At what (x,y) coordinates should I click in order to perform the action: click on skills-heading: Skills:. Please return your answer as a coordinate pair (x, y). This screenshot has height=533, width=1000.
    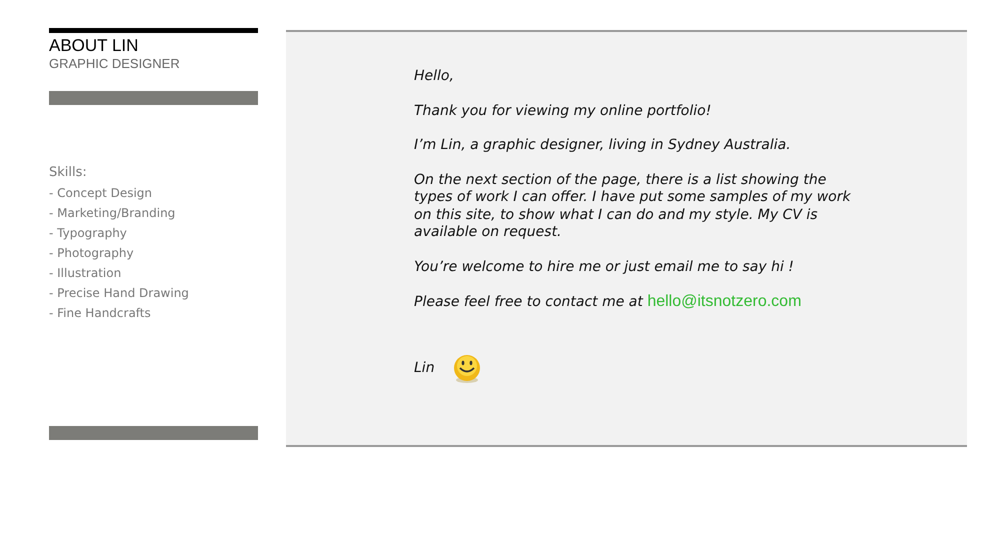
    Looking at the image, I should click on (68, 173).